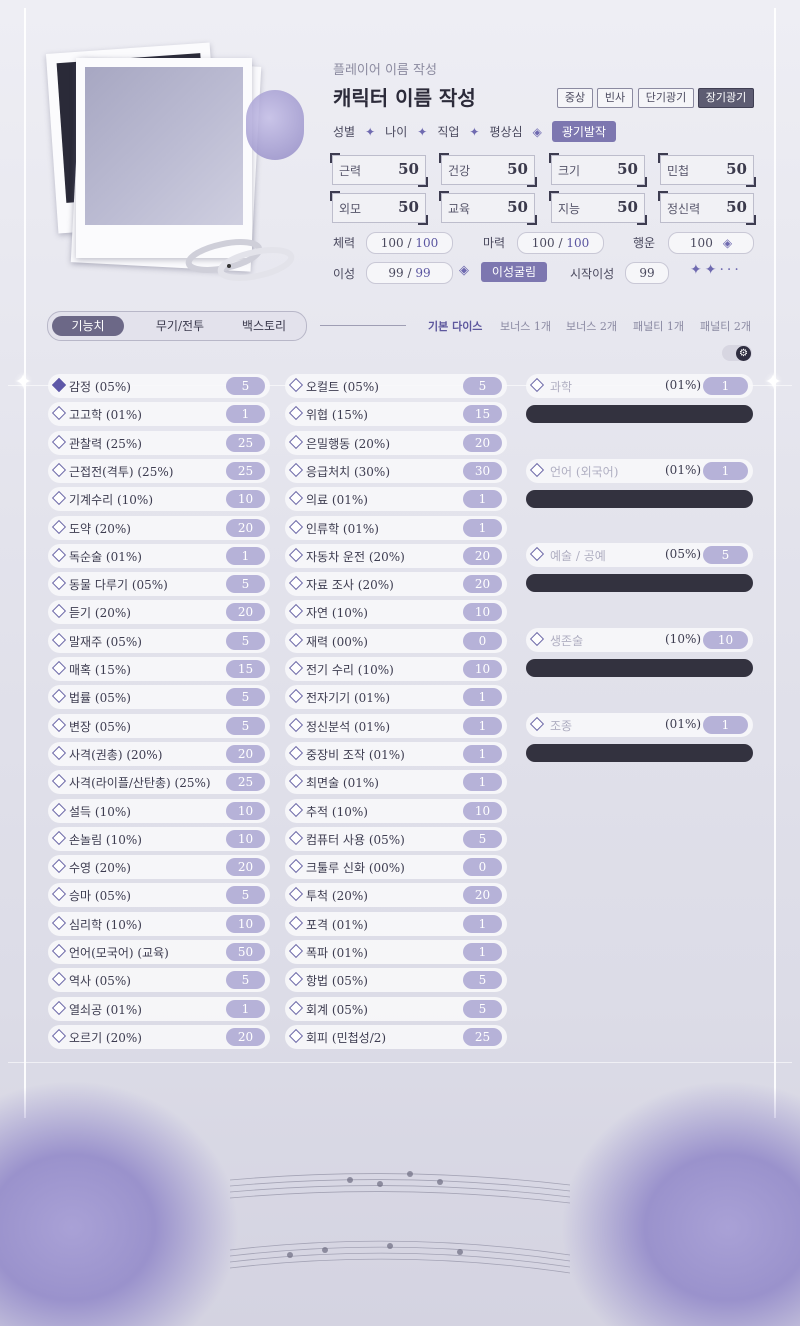 This screenshot has height=1326, width=800. I want to click on skill-row: 말재주 (05%) 5, so click(159, 640).